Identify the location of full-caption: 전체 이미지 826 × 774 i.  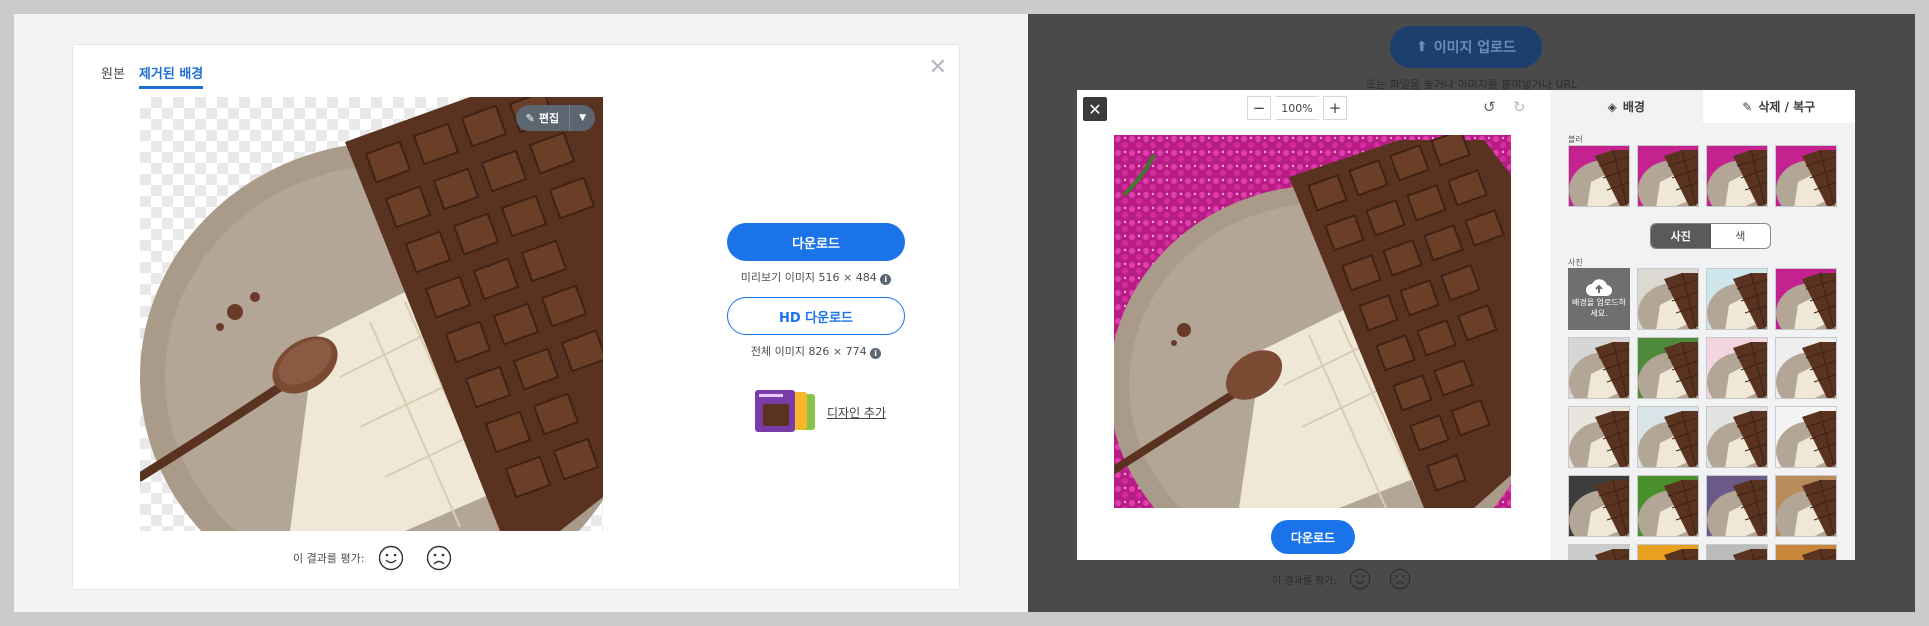
(816, 351).